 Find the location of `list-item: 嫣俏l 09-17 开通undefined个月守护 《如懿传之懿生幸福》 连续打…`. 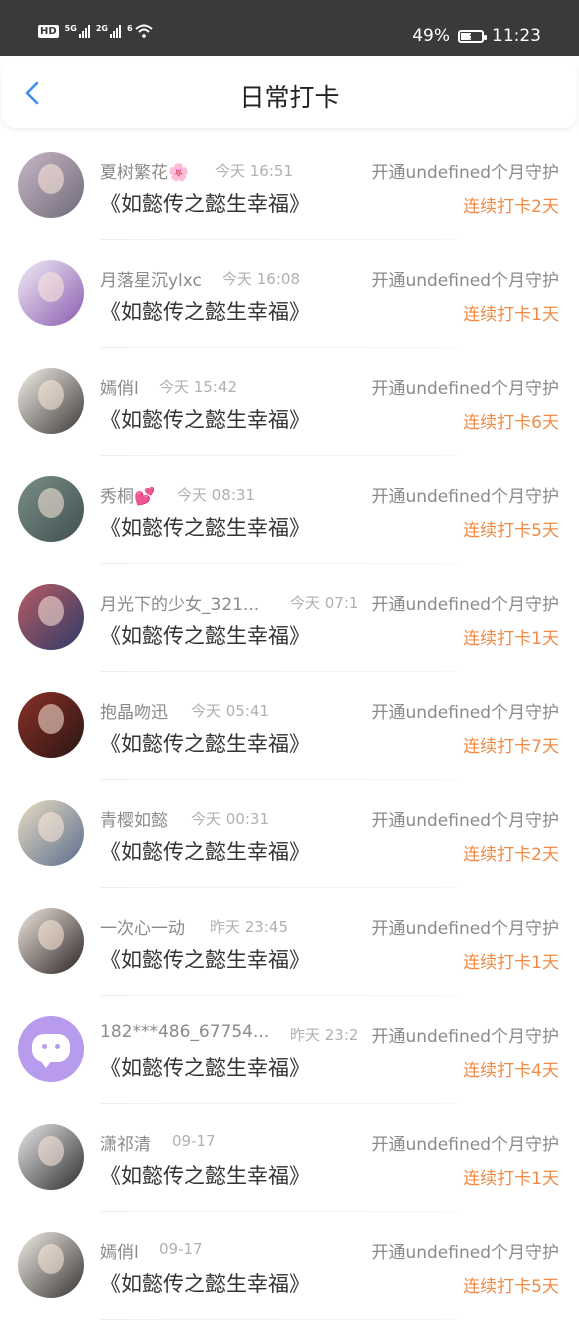

list-item: 嫣俏l 09-17 开通undefined个月守护 《如懿传之懿生幸福》 连续打… is located at coordinates (289, 1266).